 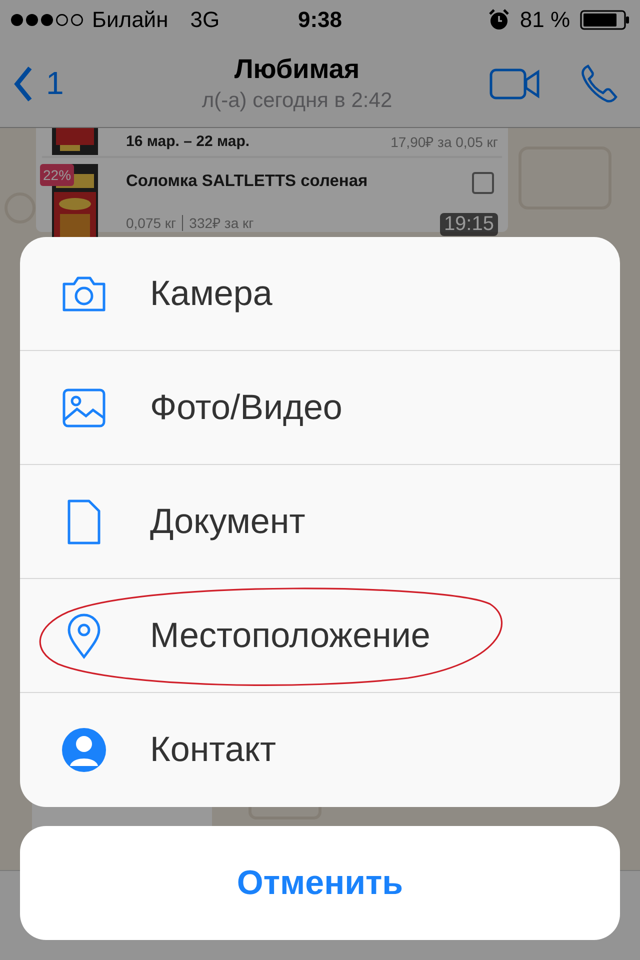 I want to click on checkbox, so click(x=483, y=183).